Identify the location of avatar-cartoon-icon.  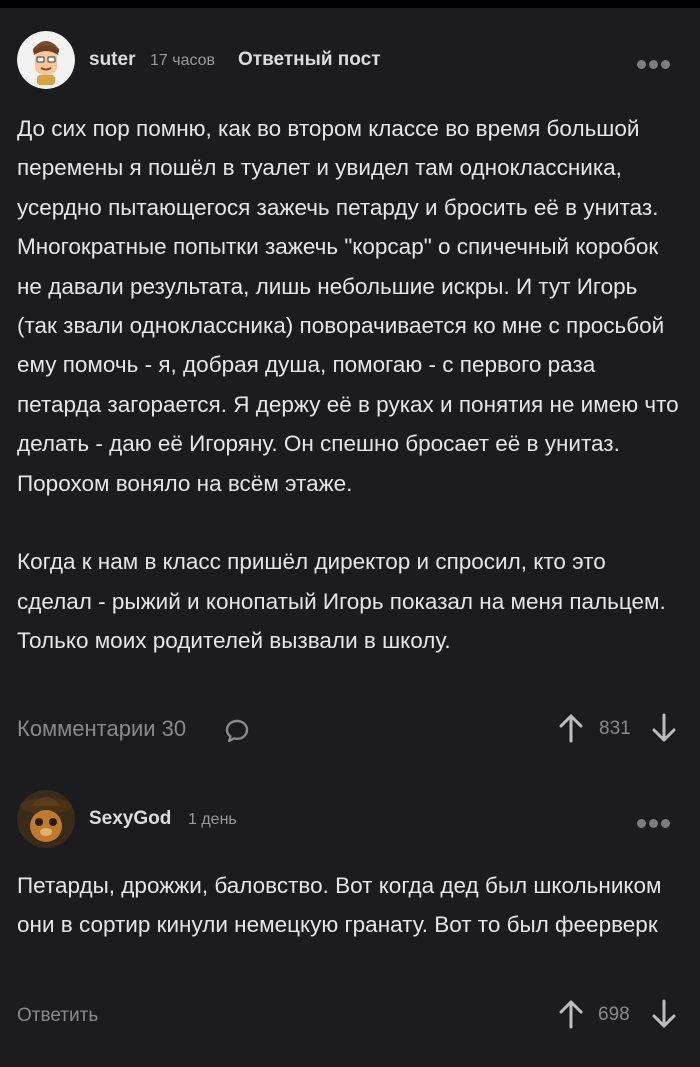
(46, 60).